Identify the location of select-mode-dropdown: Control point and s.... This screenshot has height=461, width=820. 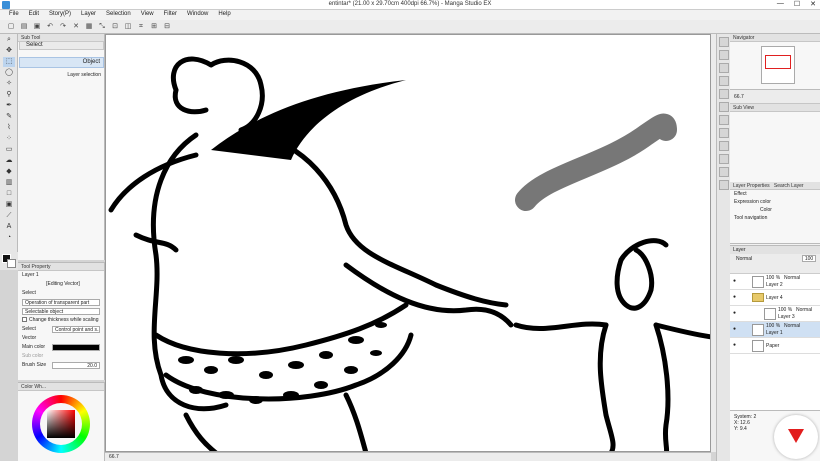
(76, 329).